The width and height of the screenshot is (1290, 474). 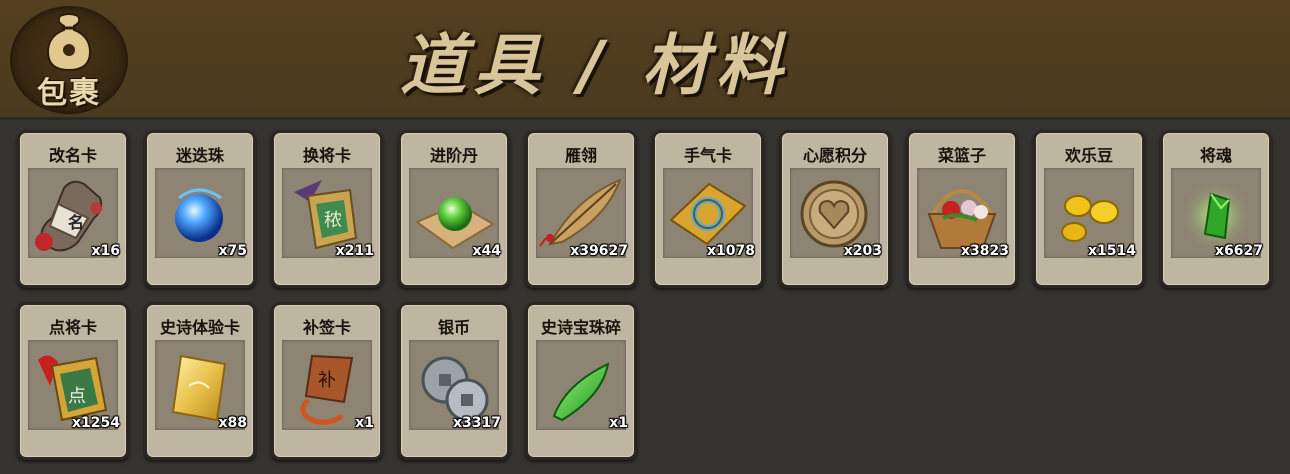 What do you see at coordinates (326, 327) in the screenshot?
I see `item-name: 补签卡` at bounding box center [326, 327].